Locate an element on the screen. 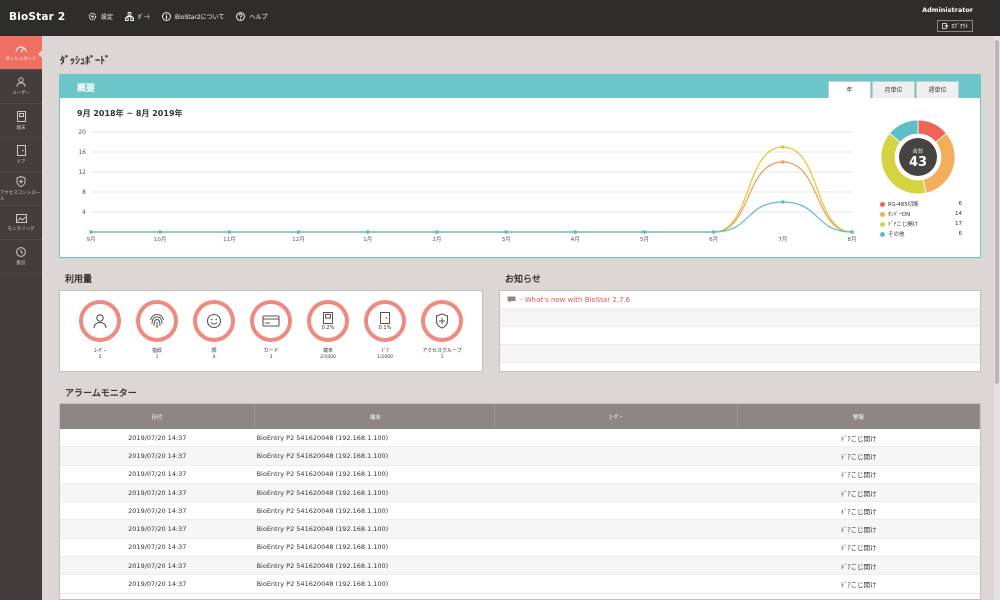 The height and width of the screenshot is (600, 1000). sidebar-item-label: 勤怠 is located at coordinates (21, 263).